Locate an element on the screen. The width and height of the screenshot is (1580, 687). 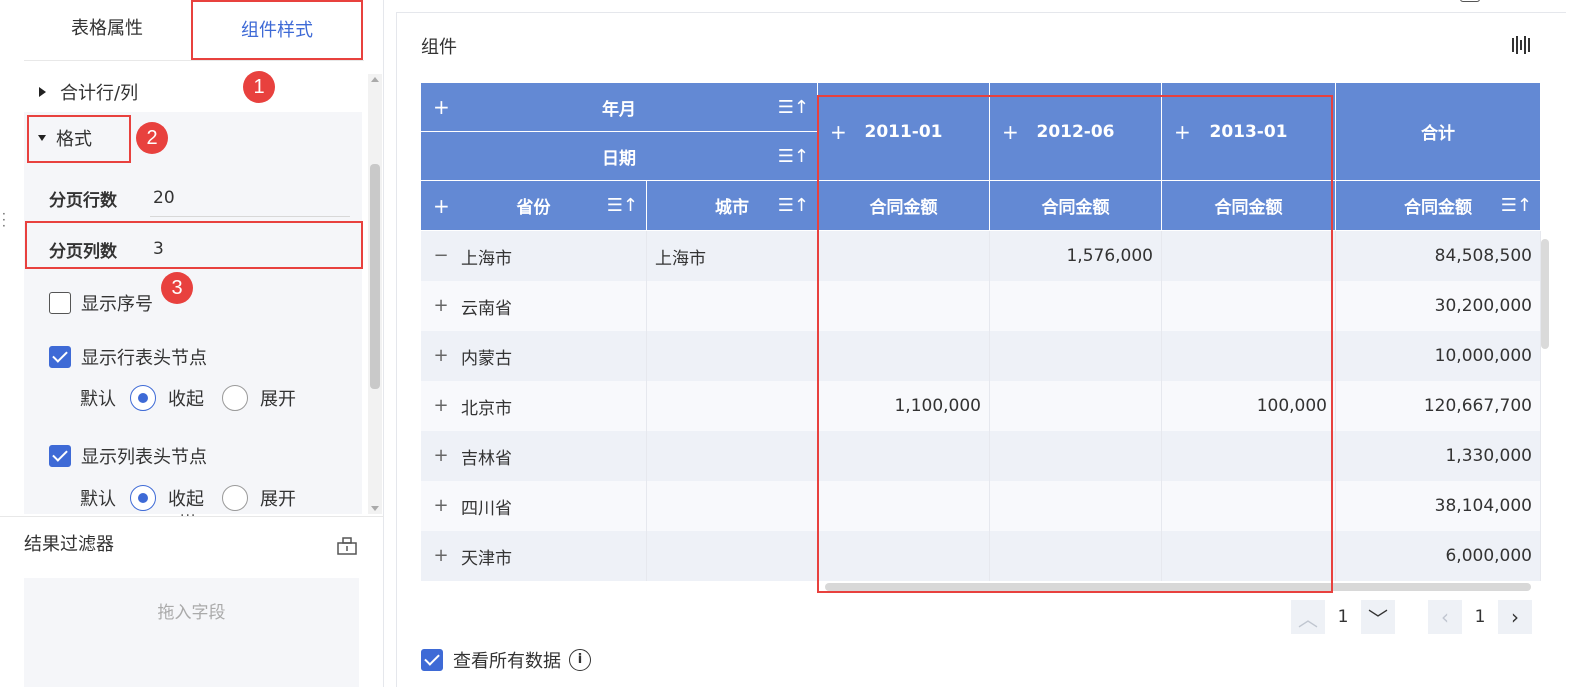
info-icon: i is located at coordinates (580, 660).